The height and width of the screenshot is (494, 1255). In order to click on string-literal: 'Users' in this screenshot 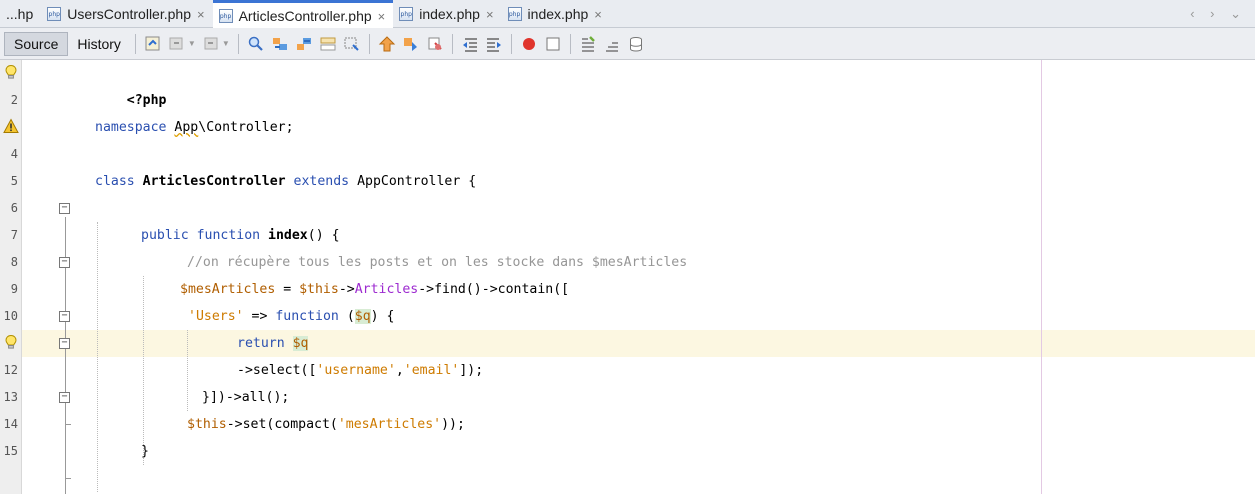, I will do `click(216, 316)`.